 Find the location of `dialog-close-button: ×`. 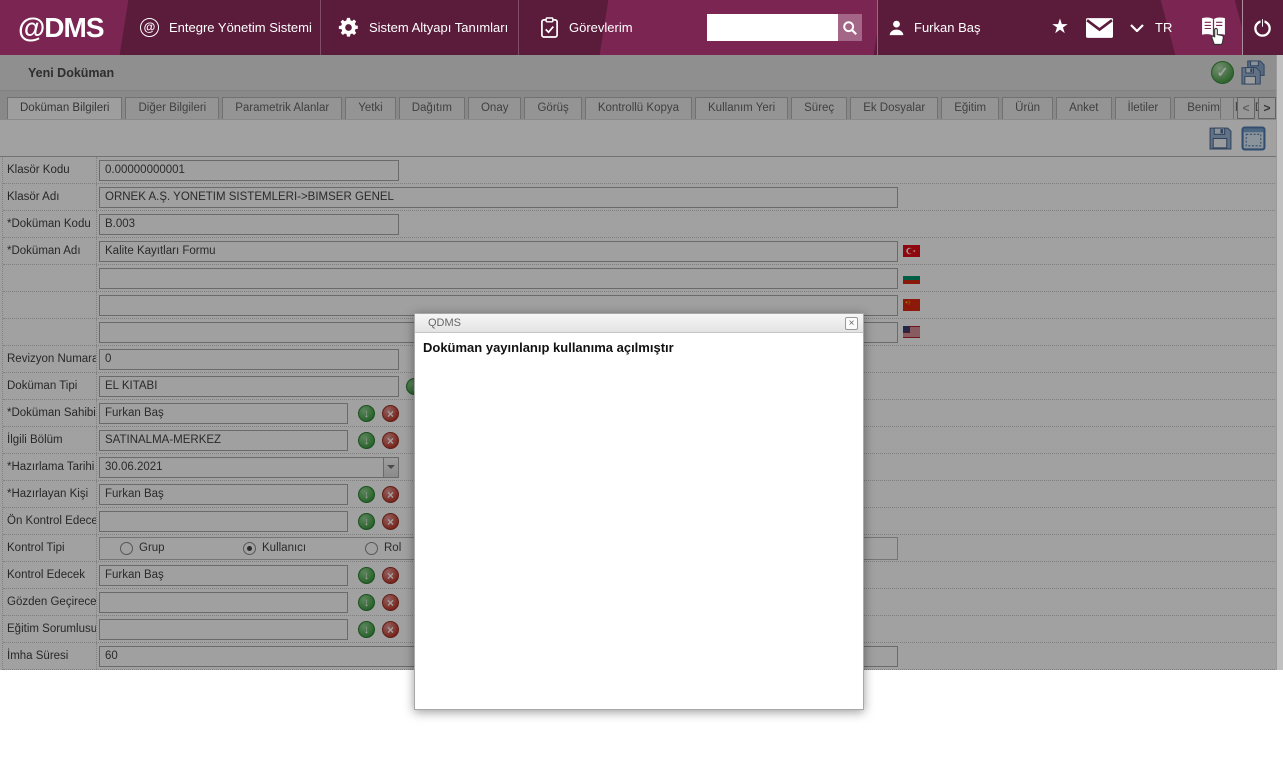

dialog-close-button: × is located at coordinates (851, 323).